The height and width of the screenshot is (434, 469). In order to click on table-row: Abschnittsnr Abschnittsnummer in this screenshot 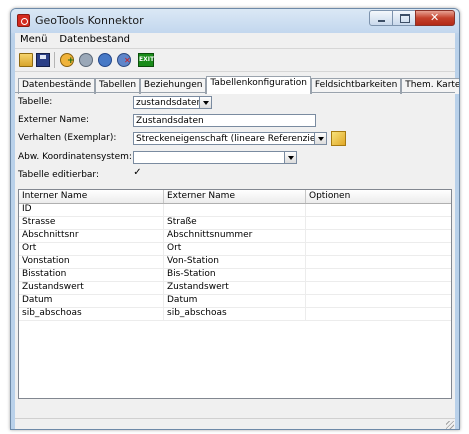, I will do `click(235, 236)`.